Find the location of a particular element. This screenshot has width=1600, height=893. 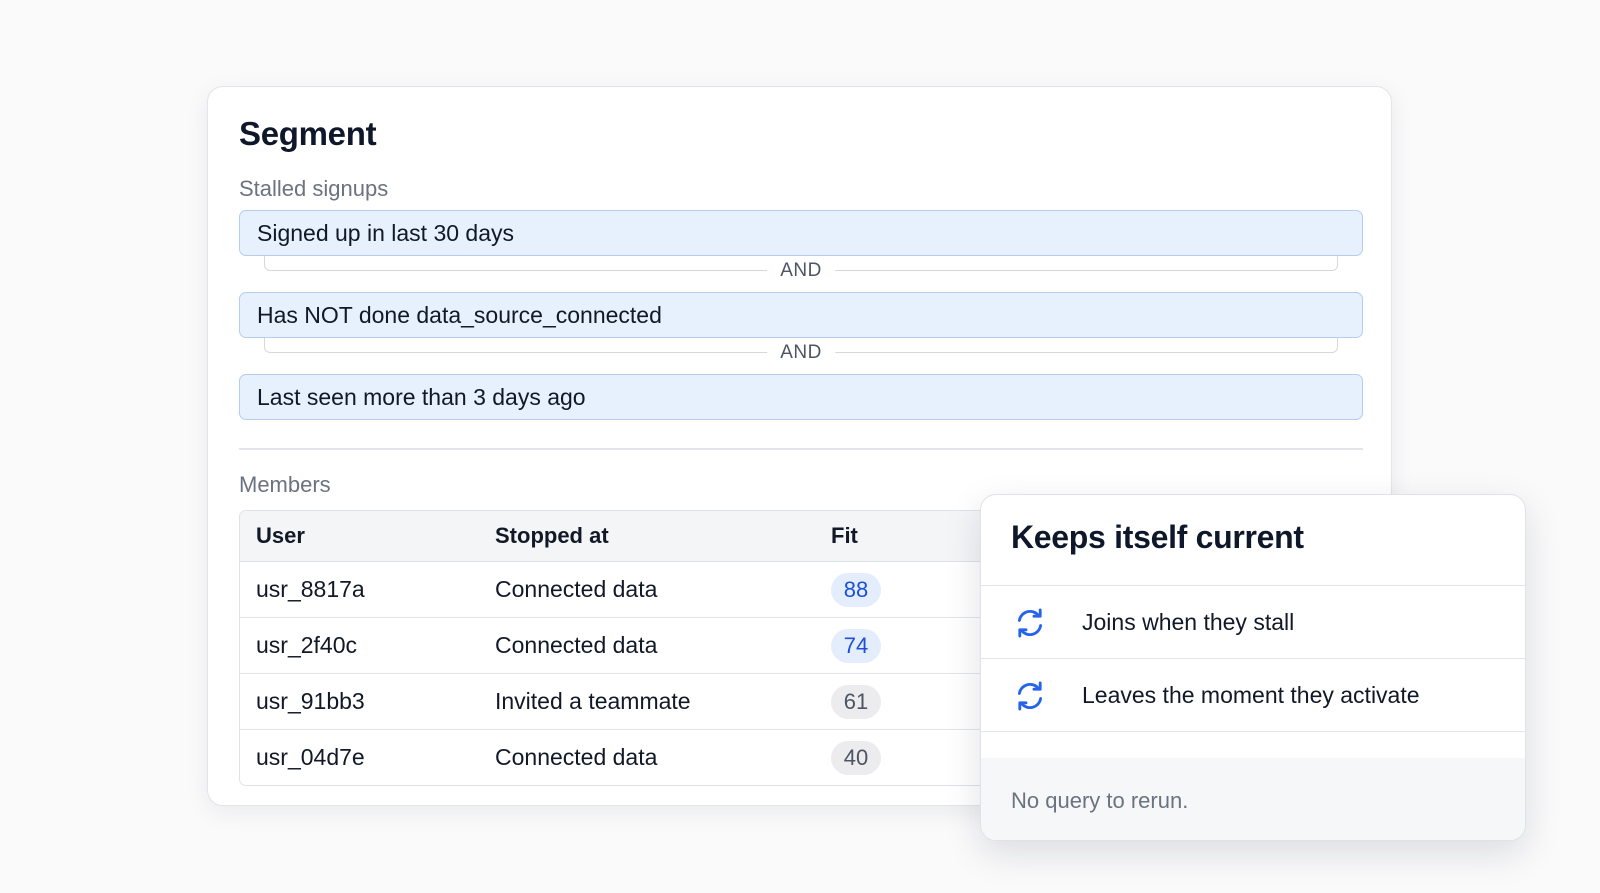

condition-not-connected: Has NOT done data_source_connected is located at coordinates (801, 315).